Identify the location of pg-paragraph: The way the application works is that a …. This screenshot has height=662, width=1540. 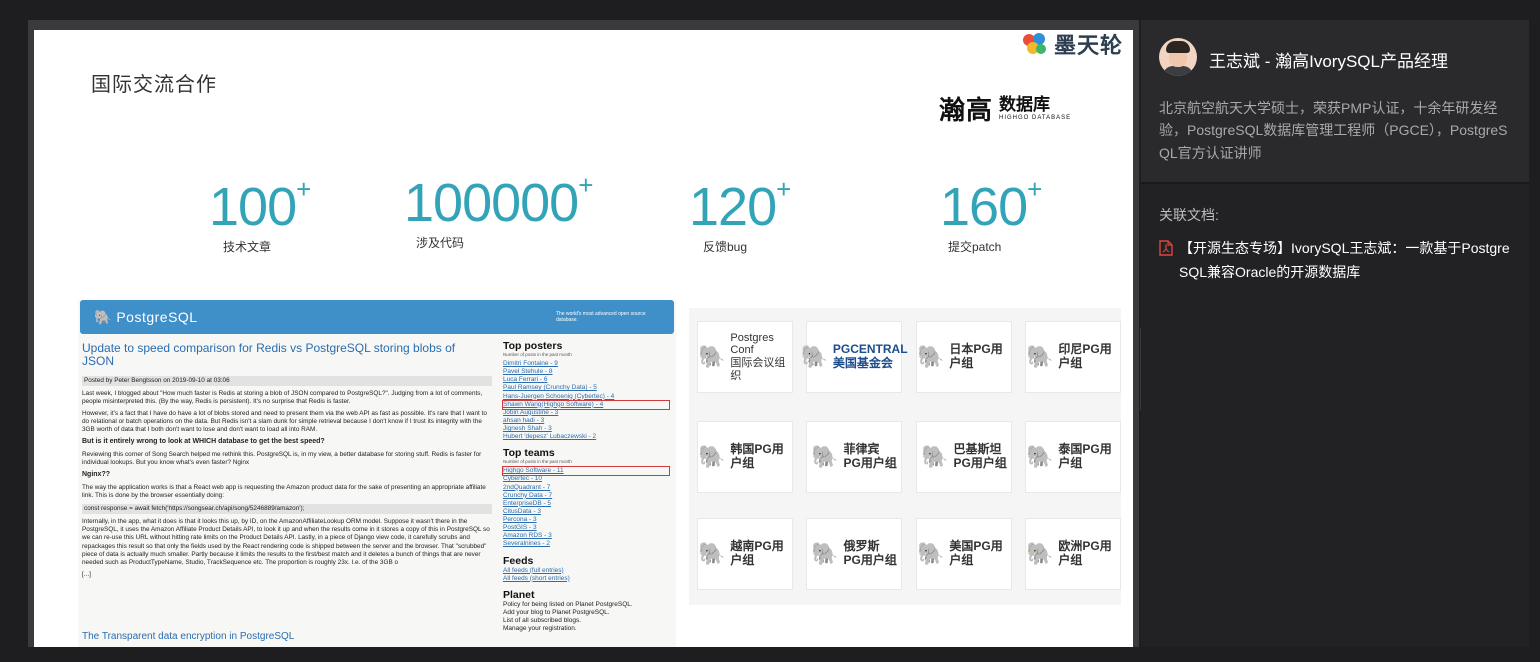
(284, 492).